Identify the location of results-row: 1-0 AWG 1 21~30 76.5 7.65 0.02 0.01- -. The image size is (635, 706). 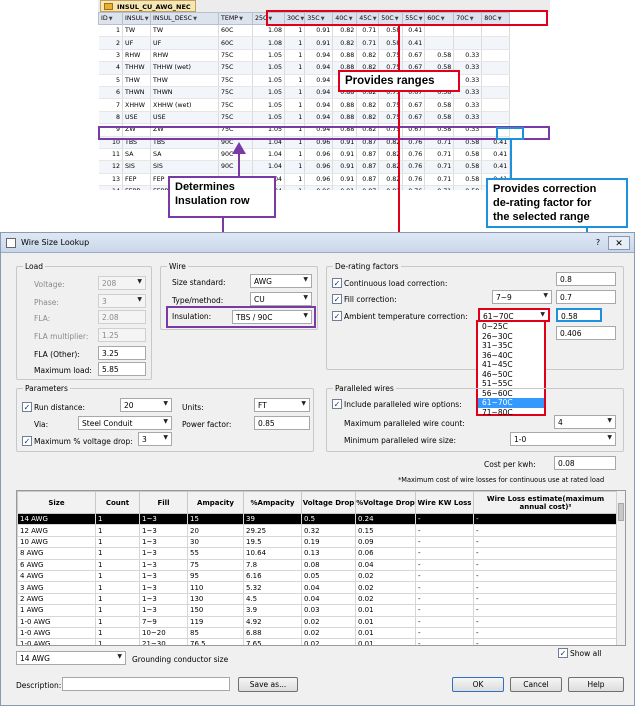
(317, 641).